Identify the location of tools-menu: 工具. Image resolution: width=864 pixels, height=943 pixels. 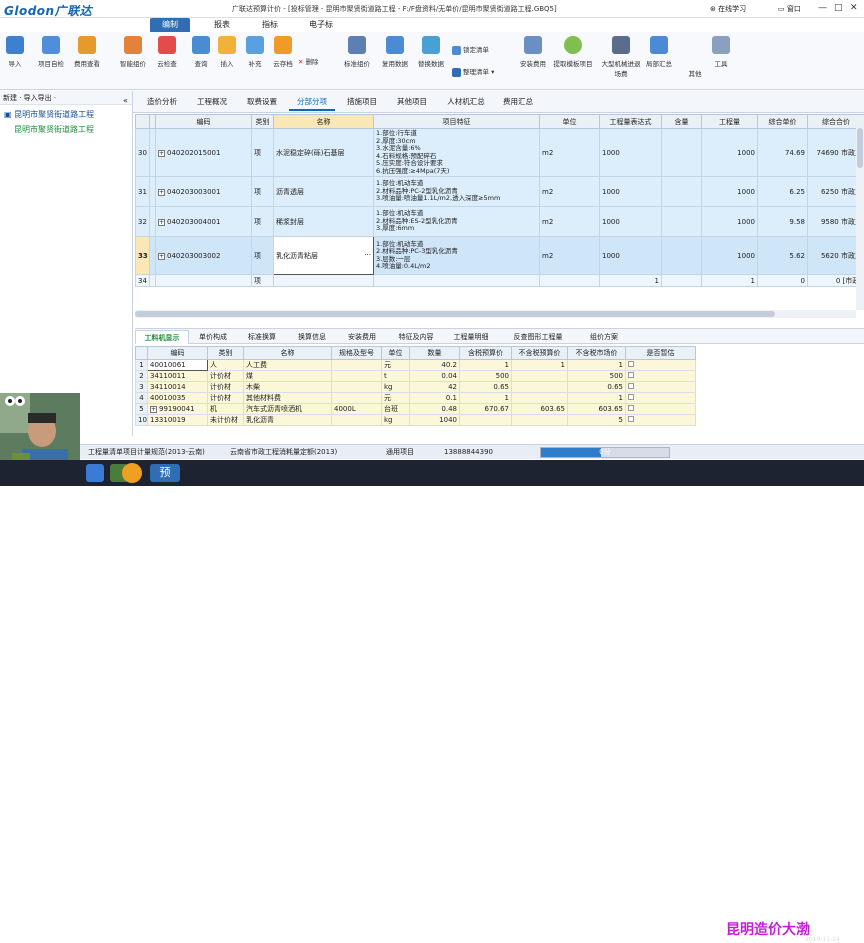
(721, 52).